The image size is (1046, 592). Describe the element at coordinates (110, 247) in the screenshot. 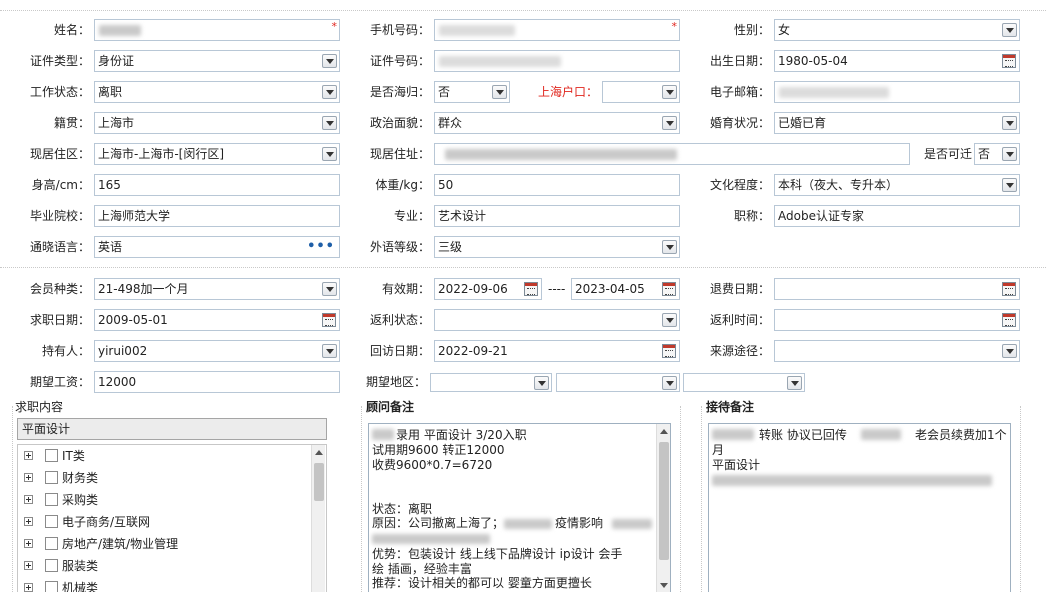

I see `language-value: 英语` at that location.